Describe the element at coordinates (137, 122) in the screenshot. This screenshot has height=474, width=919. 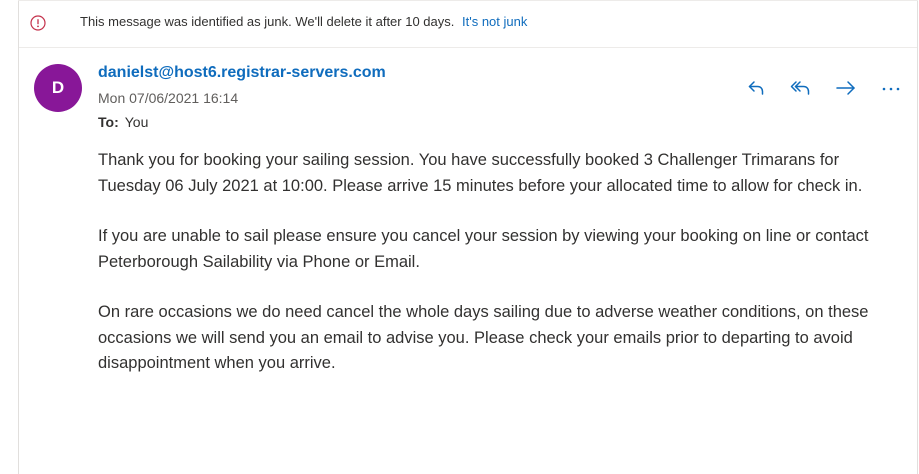
I see `to-value: You` at that location.